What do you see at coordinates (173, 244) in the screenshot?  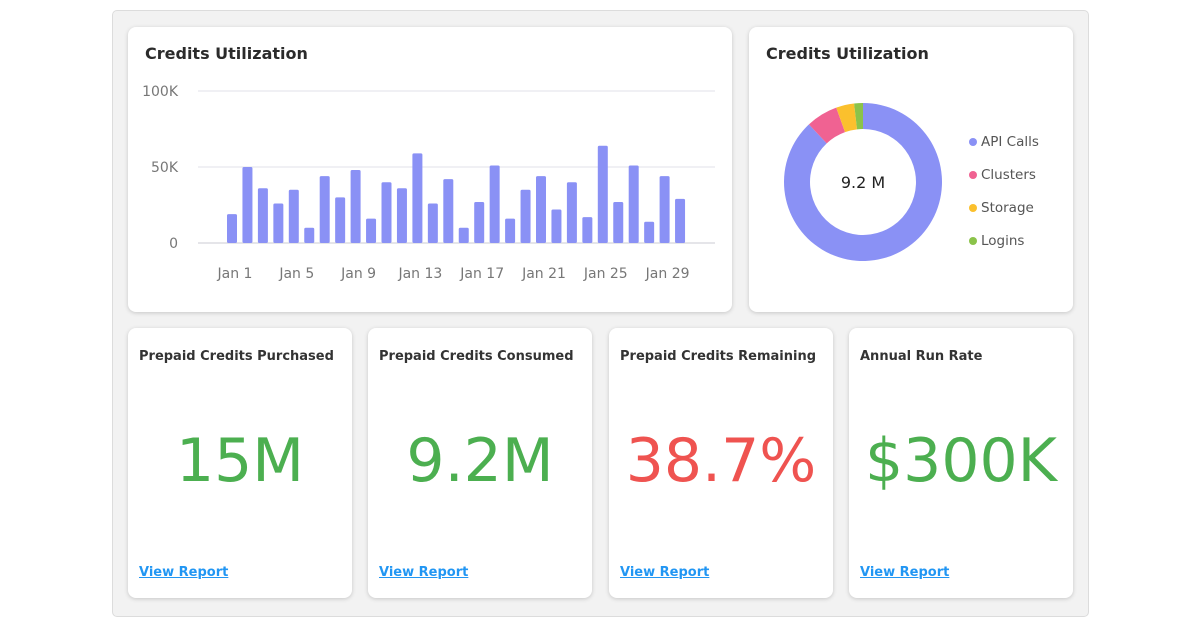 I see `y-tick-label: 0` at bounding box center [173, 244].